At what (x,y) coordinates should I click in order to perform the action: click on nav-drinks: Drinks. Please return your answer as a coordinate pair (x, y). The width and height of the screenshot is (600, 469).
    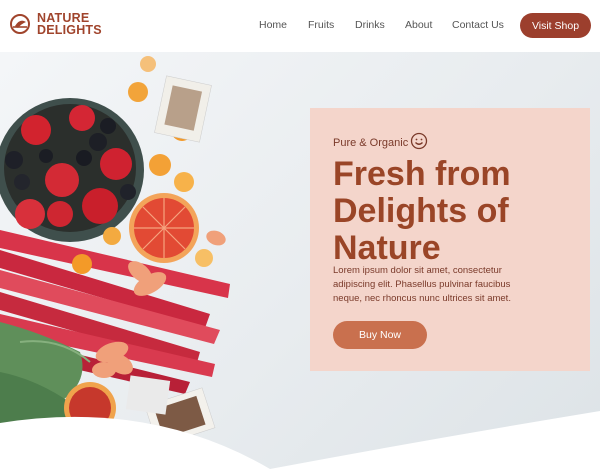
    Looking at the image, I should click on (370, 25).